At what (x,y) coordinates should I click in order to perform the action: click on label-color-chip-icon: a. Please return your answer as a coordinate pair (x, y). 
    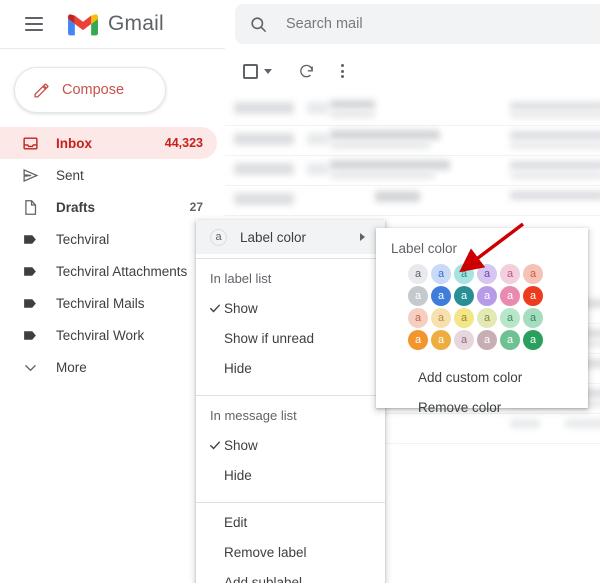
    Looking at the image, I should click on (218, 237).